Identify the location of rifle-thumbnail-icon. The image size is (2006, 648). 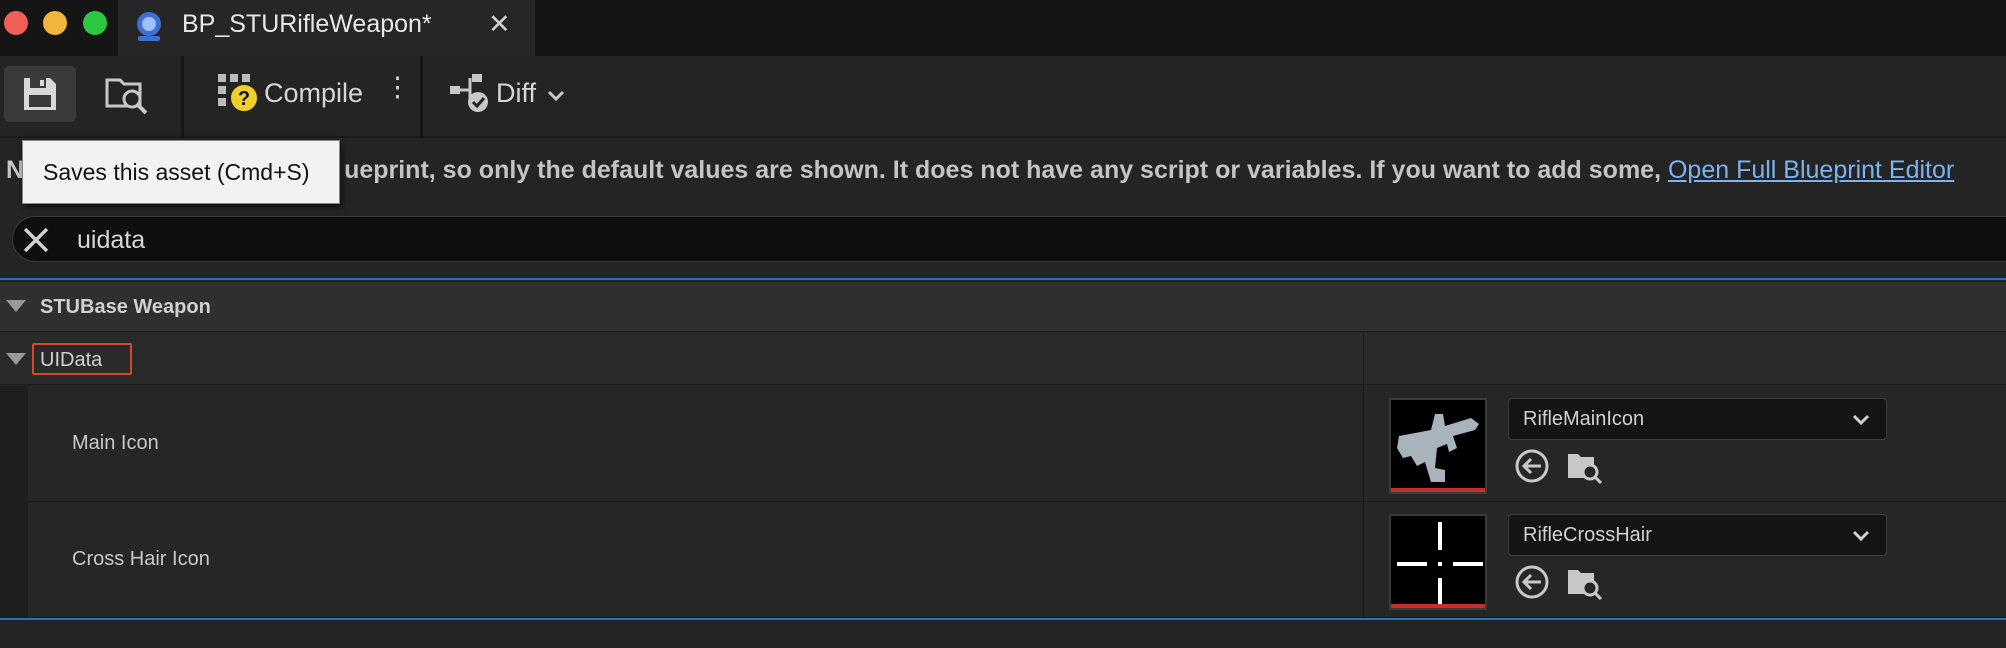
(1438, 448).